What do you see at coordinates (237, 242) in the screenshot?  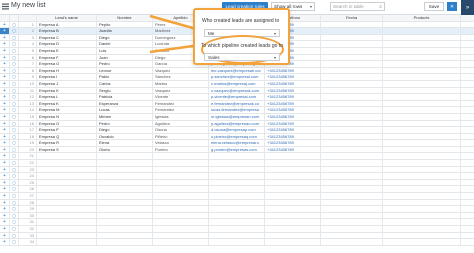 I see `table-row: + ◻ 34` at bounding box center [237, 242].